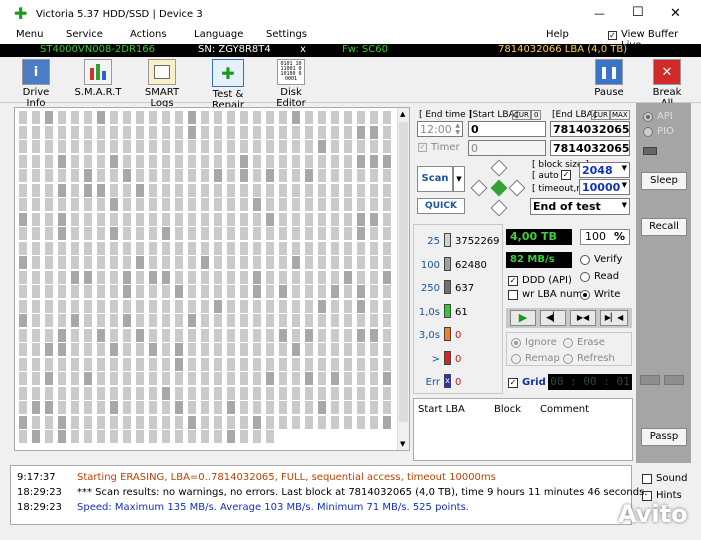 This screenshot has height=540, width=701. I want to click on break-all-button: ✕ Break All, so click(667, 84).